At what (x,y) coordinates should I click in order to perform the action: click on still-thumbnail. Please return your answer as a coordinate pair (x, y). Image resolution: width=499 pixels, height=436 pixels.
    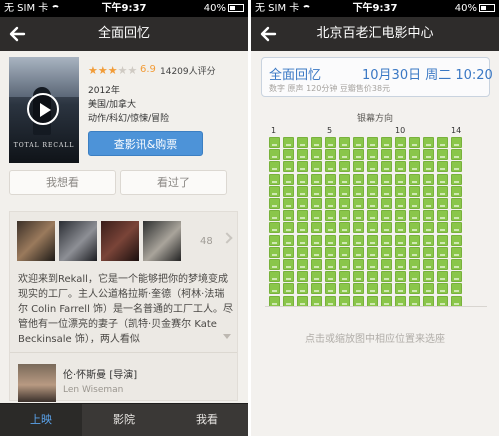
    Looking at the image, I should click on (120, 241).